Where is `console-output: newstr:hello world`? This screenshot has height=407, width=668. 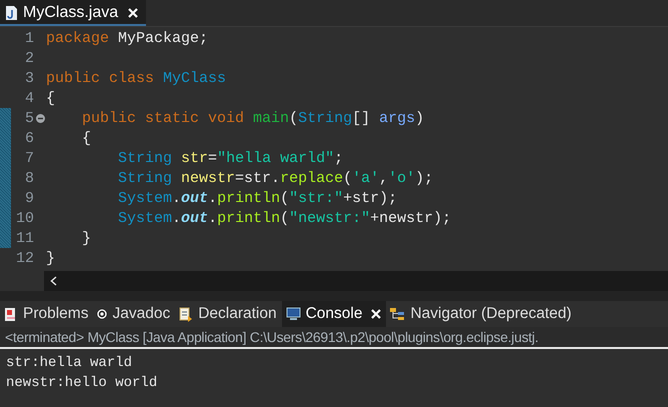
console-output: newstr:hello world is located at coordinates (82, 383).